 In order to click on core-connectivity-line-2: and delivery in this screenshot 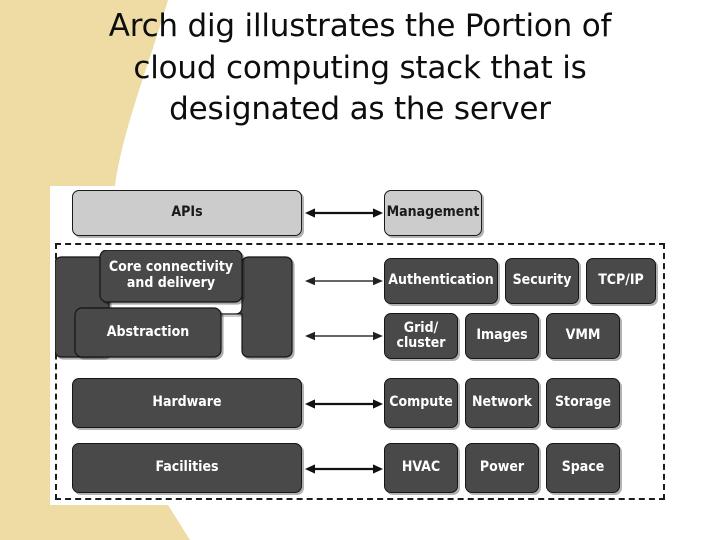, I will do `click(171, 283)`.